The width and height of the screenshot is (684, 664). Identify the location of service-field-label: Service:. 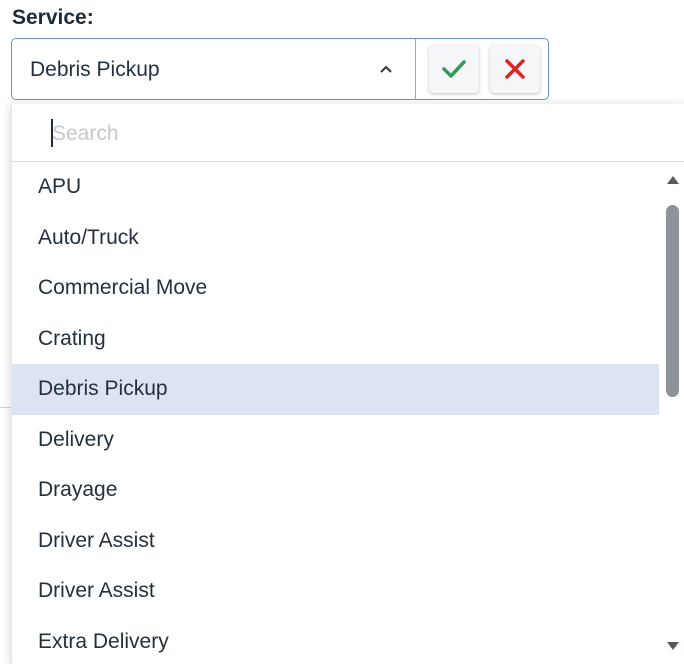
(53, 17).